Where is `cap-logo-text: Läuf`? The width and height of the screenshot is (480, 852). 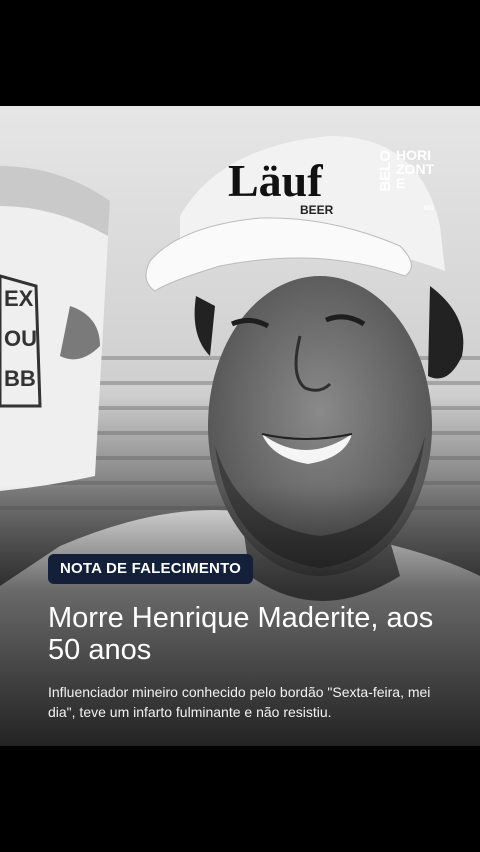
cap-logo-text: Läuf is located at coordinates (275, 180).